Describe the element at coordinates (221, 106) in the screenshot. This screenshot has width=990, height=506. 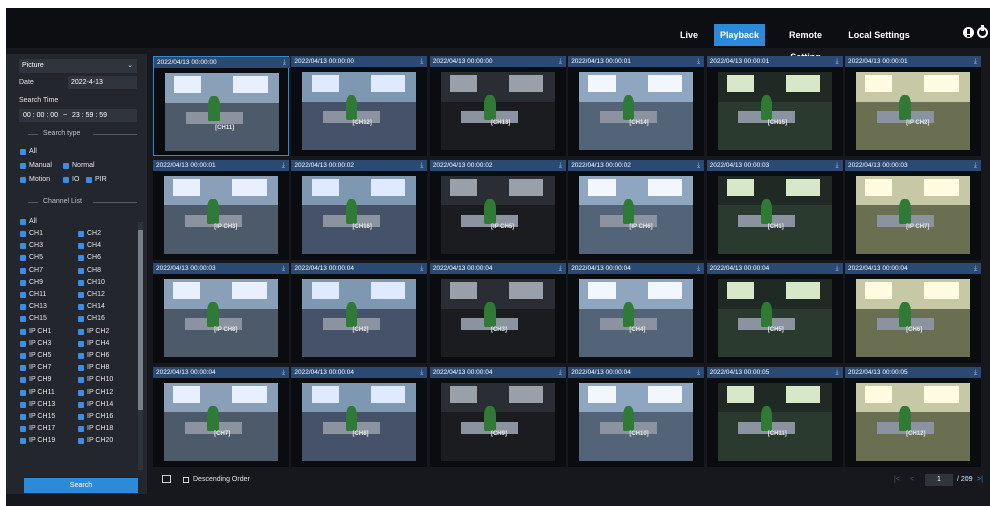
I see `playback-tile: 2022/04/13 00:00:00 ⤓ [CH11]` at that location.